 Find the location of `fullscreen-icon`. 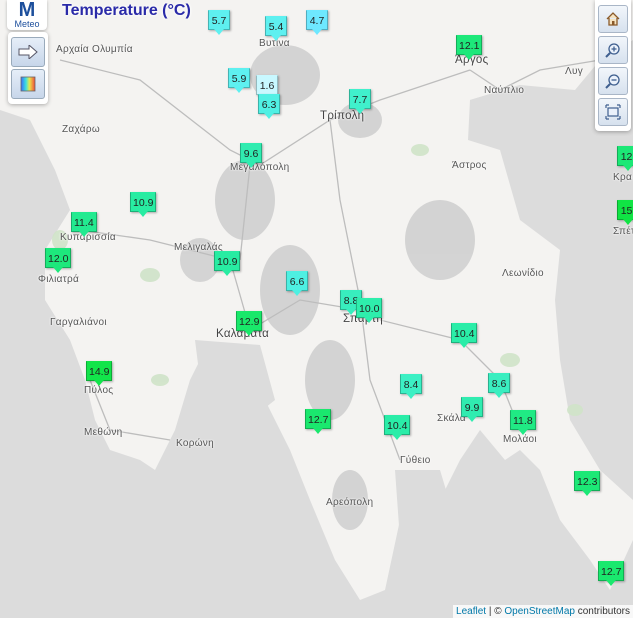

fullscreen-icon is located at coordinates (613, 112).